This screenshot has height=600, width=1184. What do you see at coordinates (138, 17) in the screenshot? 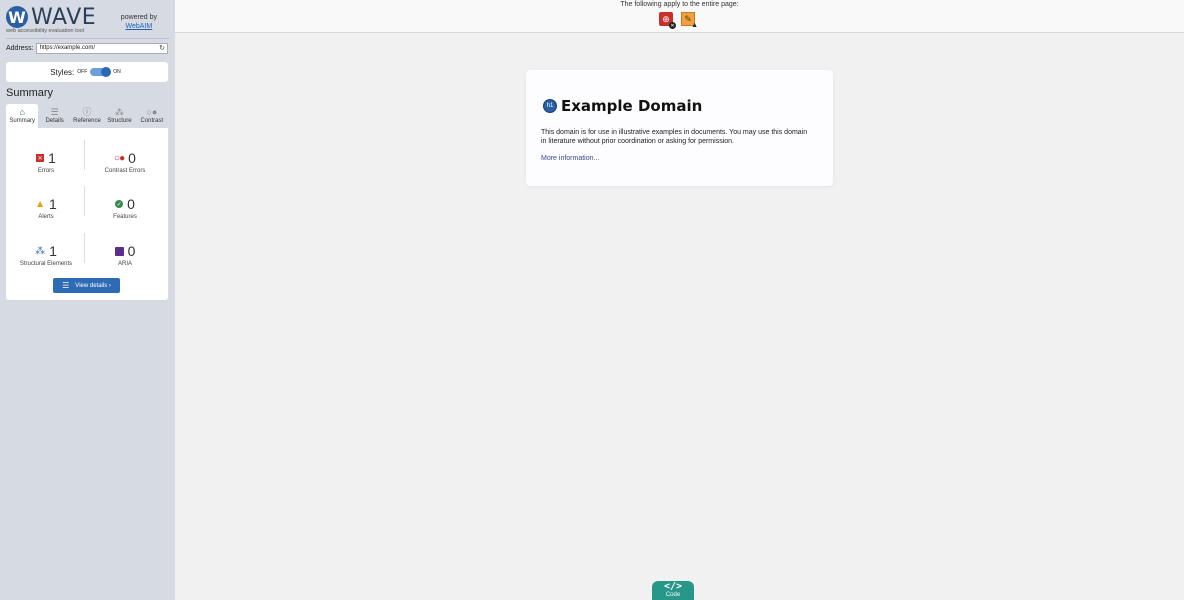
I see `powered-by-text: powered by` at bounding box center [138, 17].